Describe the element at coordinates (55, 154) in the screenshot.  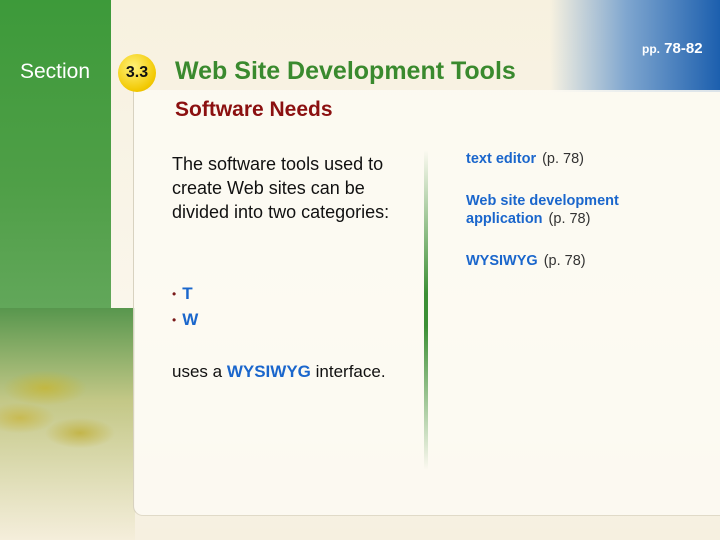
I see `green-side-panel` at that location.